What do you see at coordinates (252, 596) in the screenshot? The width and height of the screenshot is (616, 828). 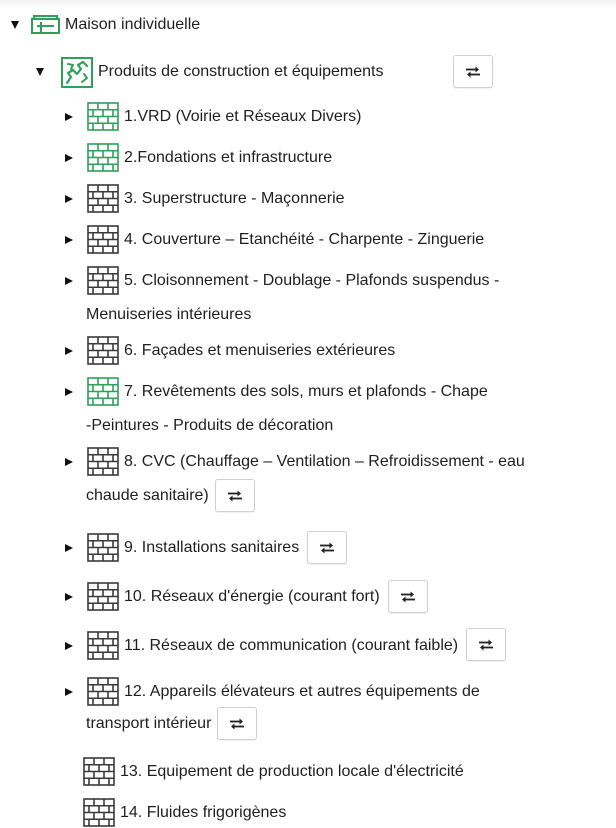 I see `tree-node-label: 10. Réseaux d'énergie (courant fort)` at bounding box center [252, 596].